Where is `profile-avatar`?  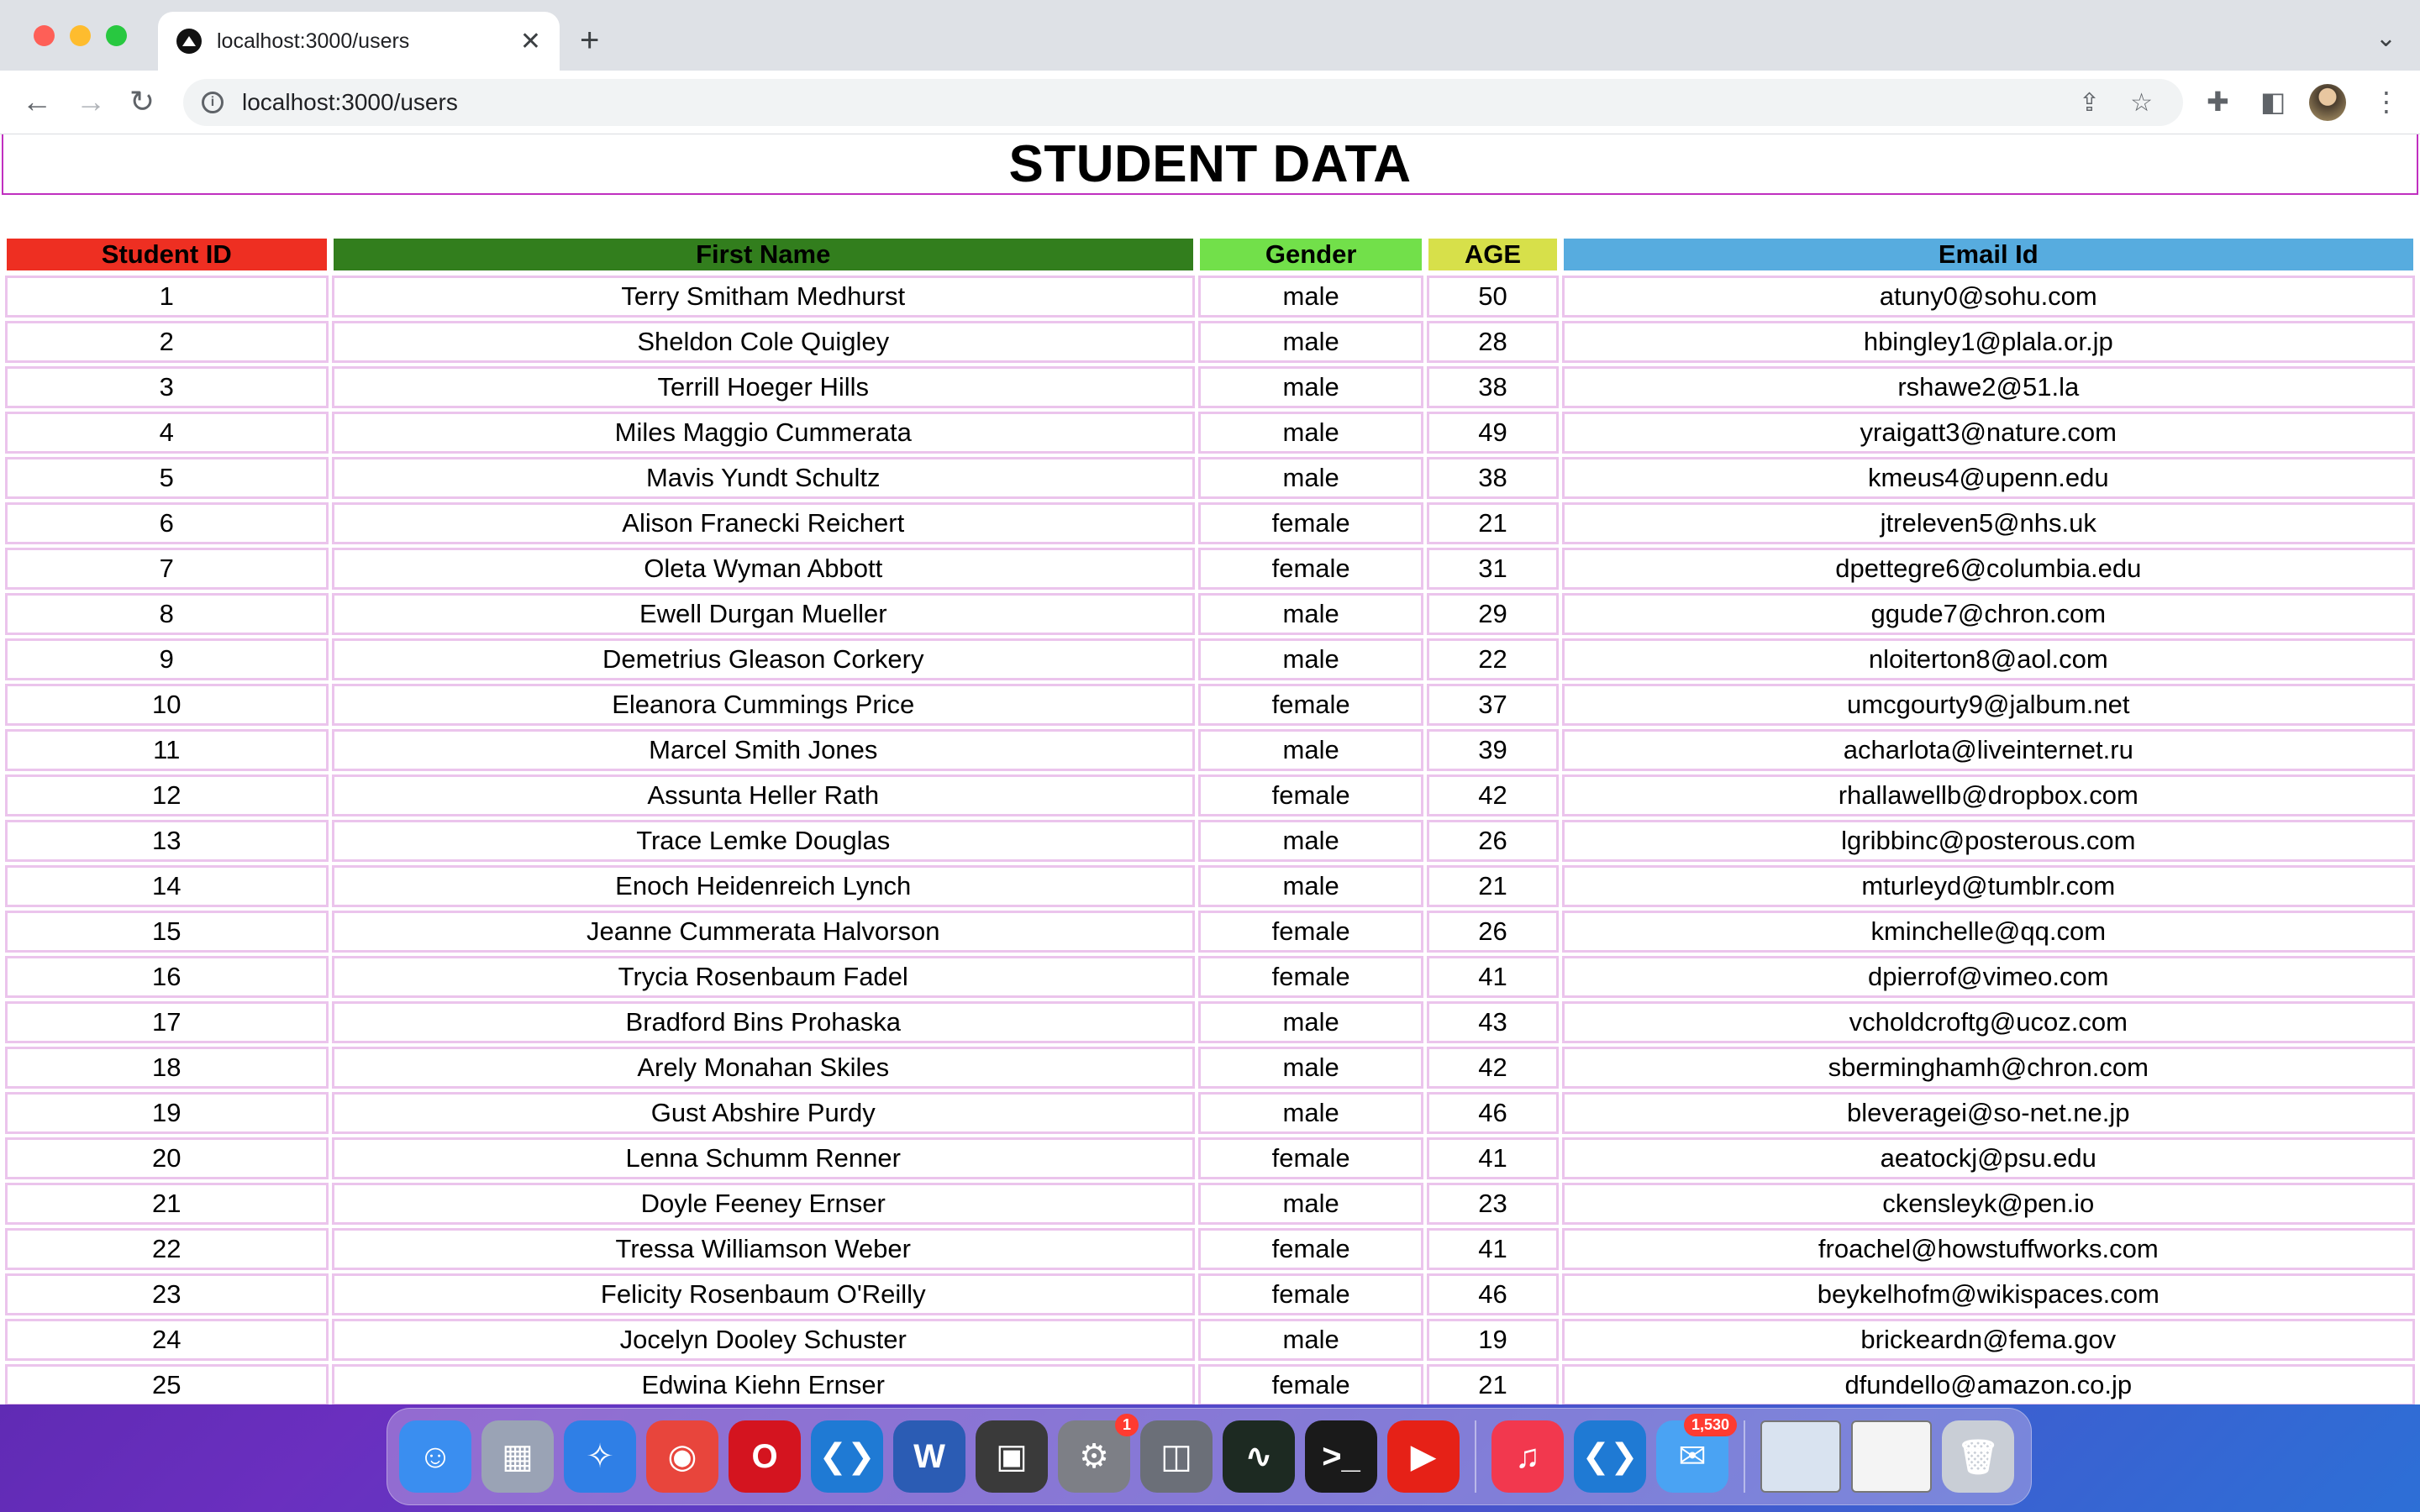
profile-avatar is located at coordinates (2328, 102).